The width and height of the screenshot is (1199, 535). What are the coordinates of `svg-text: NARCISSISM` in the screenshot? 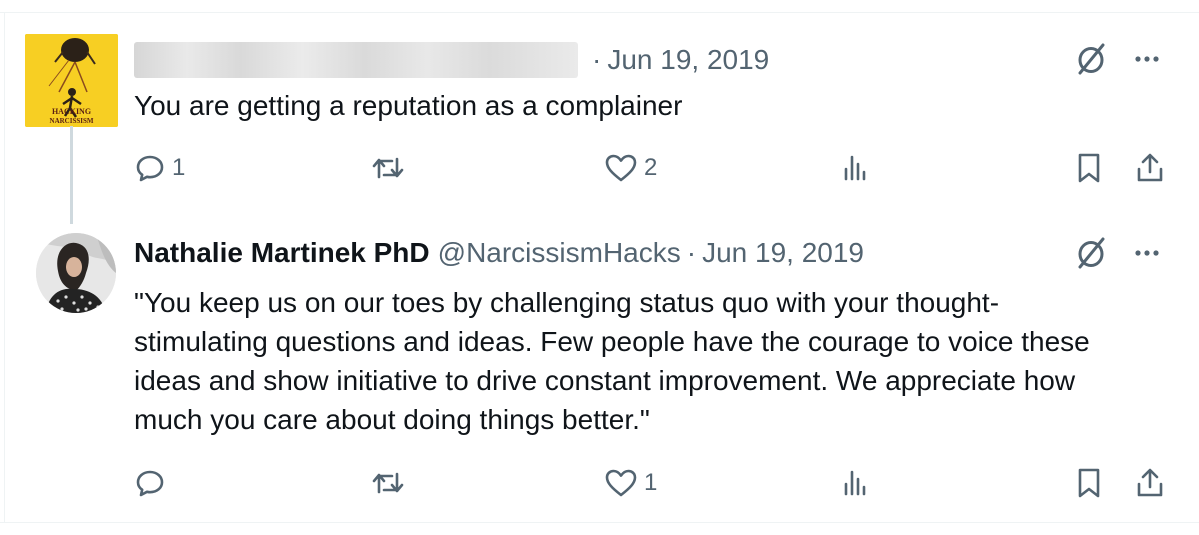 It's located at (72, 121).